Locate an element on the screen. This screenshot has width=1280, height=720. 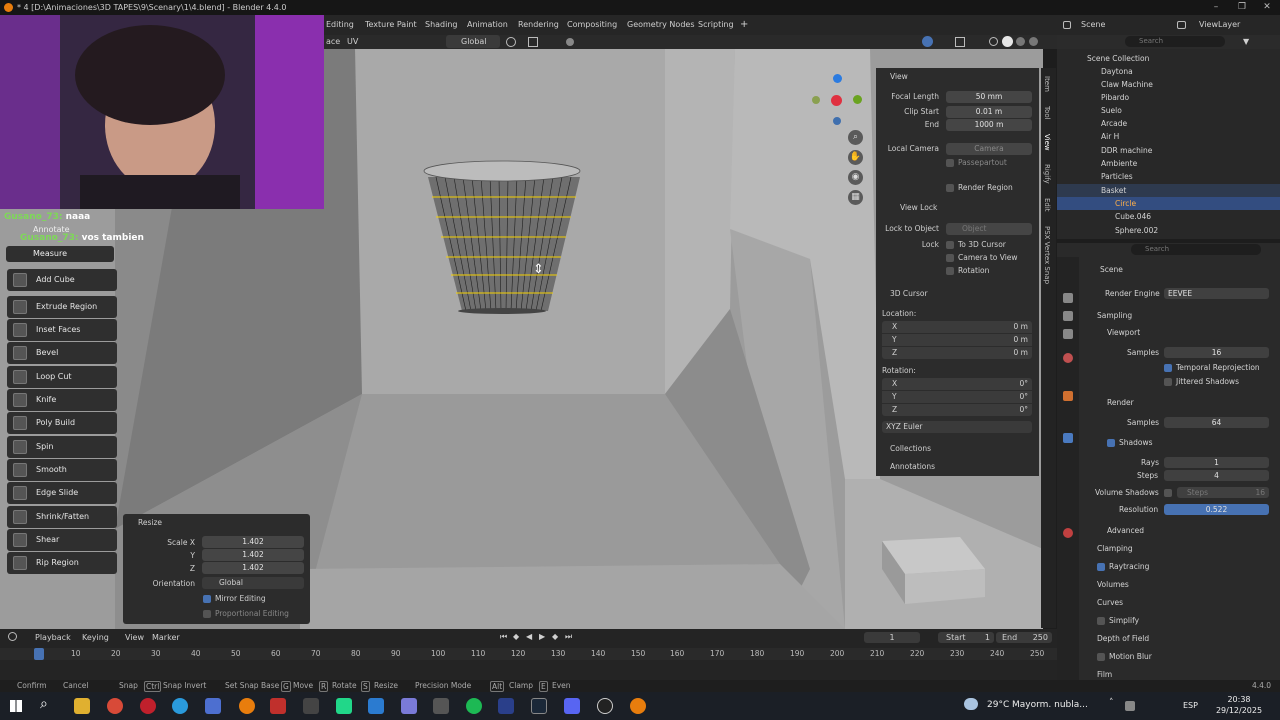
3d-cursor-header: 3D Cursor is located at coordinates (909, 293).